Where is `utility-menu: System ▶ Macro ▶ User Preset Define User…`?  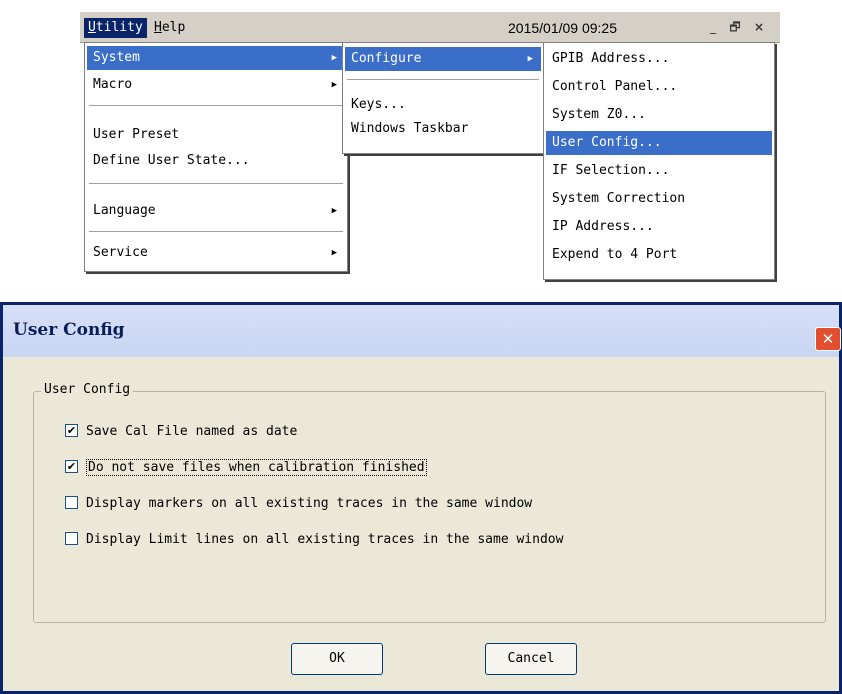
utility-menu: System ▶ Macro ▶ User Preset Define User… is located at coordinates (216, 157).